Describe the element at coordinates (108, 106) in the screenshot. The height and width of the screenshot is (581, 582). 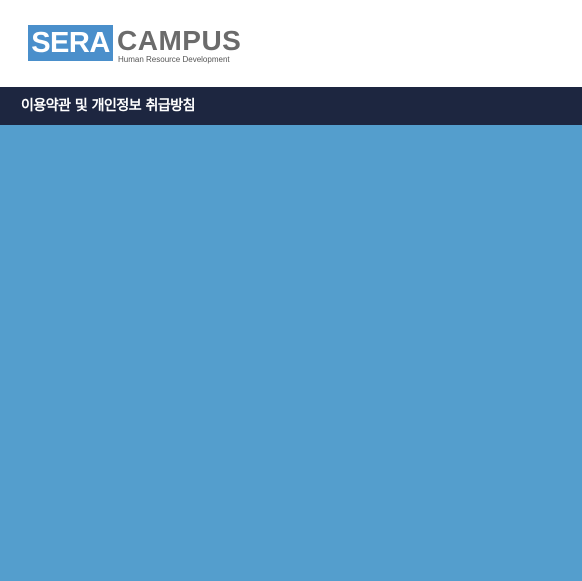
I see `page-title: 이용약관 및 개인정보 취급방침` at that location.